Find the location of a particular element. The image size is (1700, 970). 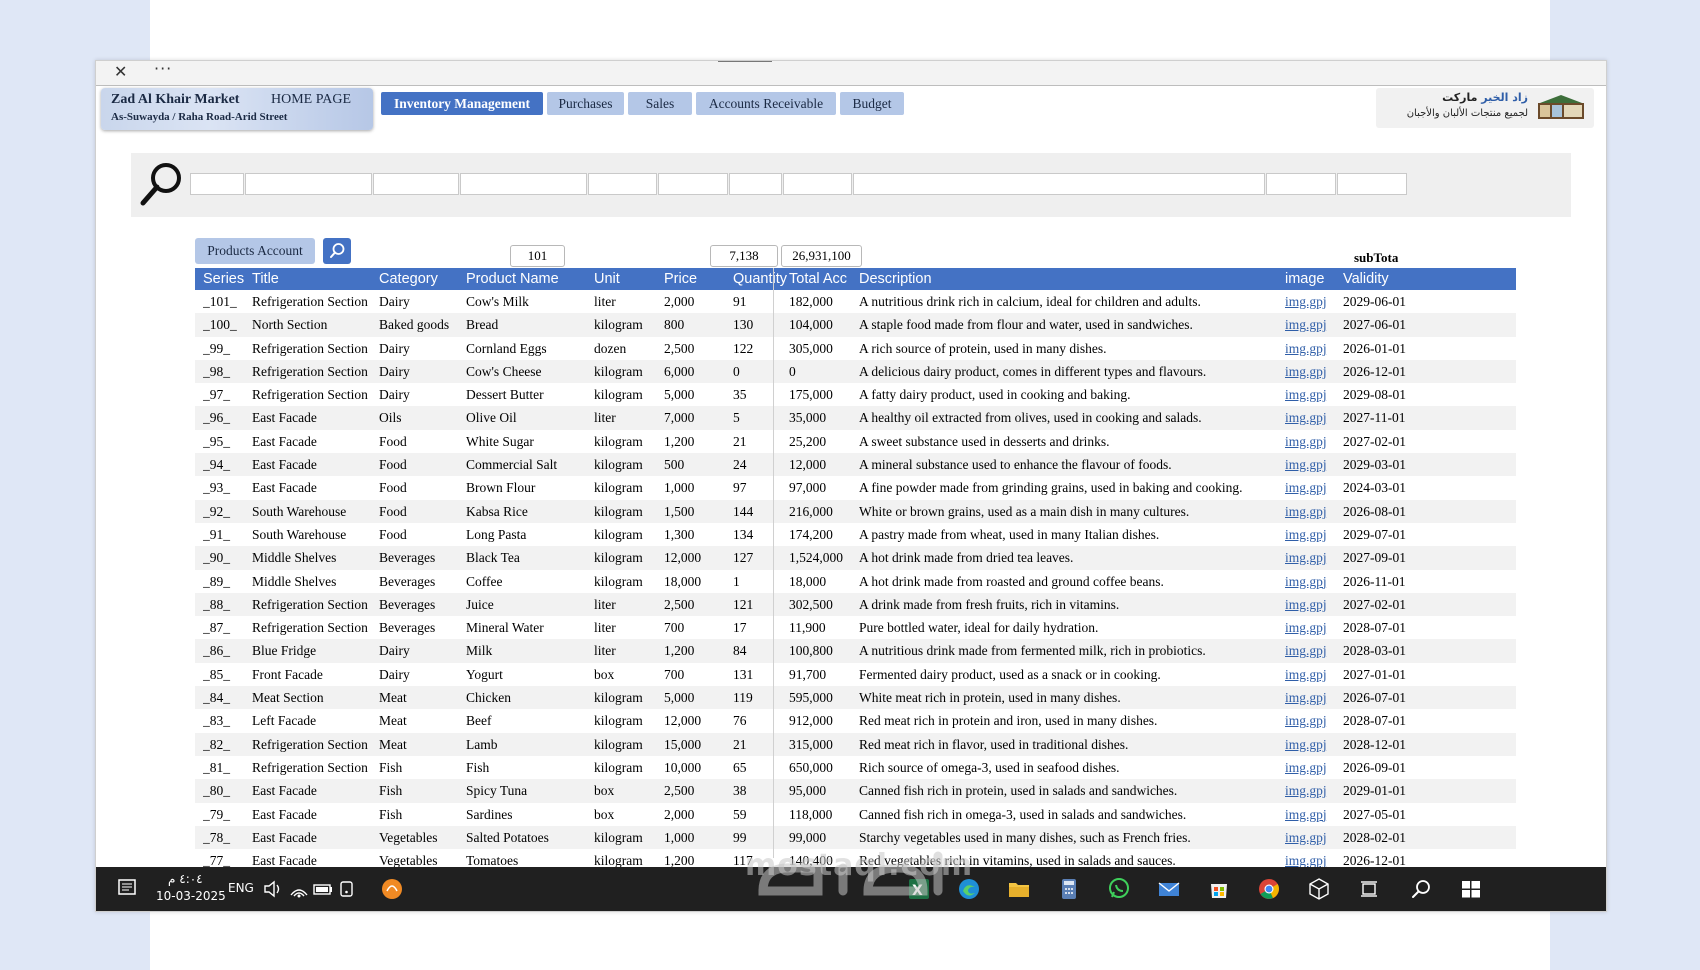

tab-accounts-receivable: Accounts Receivable is located at coordinates (766, 103).